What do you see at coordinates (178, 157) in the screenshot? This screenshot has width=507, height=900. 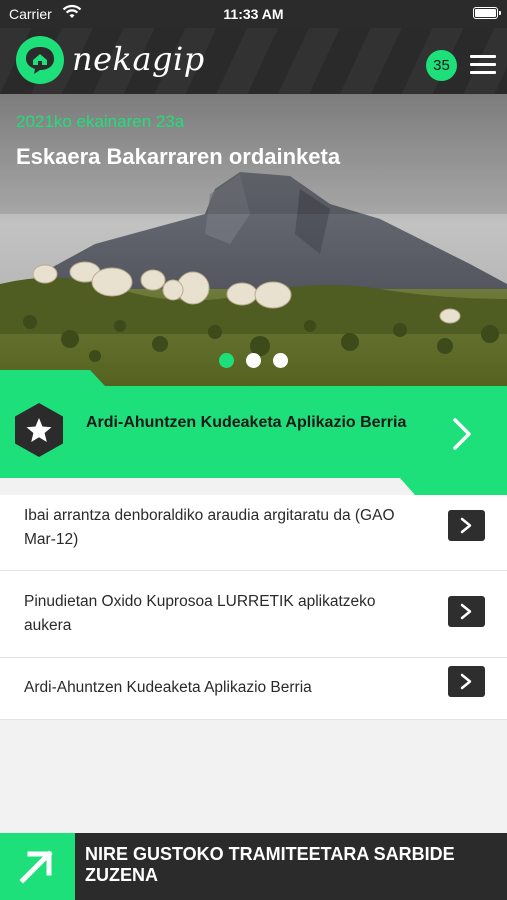 I see `hero-title: Eskaera Bakarraren ordainketa` at bounding box center [178, 157].